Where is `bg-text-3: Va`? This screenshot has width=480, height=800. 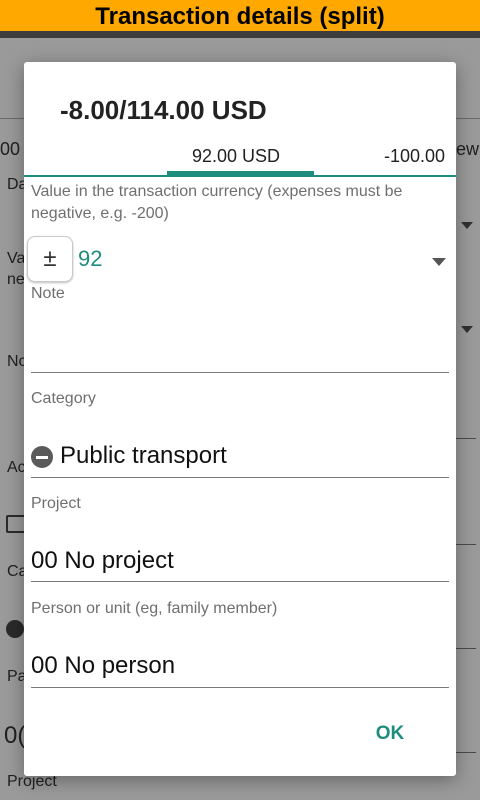 bg-text-3: Va is located at coordinates (16, 258).